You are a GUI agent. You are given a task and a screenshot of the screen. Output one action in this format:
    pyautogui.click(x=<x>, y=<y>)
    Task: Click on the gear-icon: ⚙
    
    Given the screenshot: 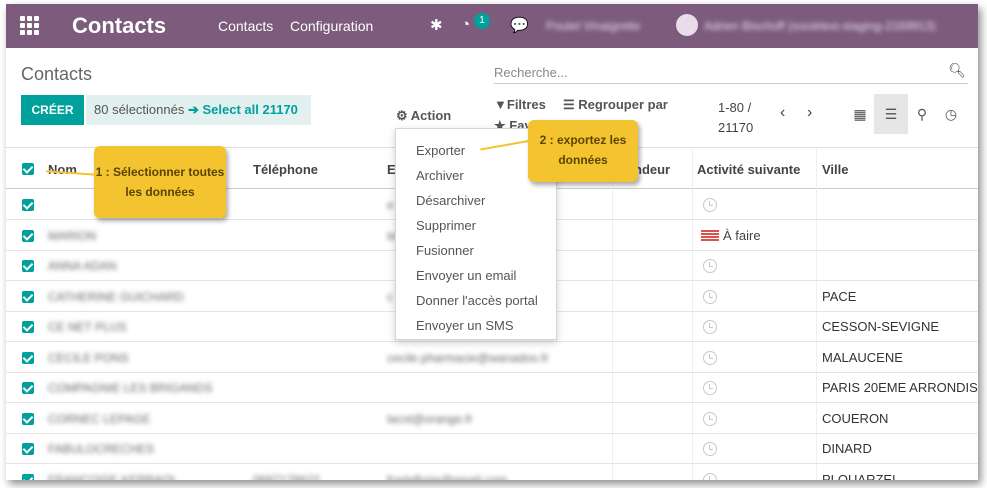 What is the action you would take?
    pyautogui.click(x=402, y=115)
    